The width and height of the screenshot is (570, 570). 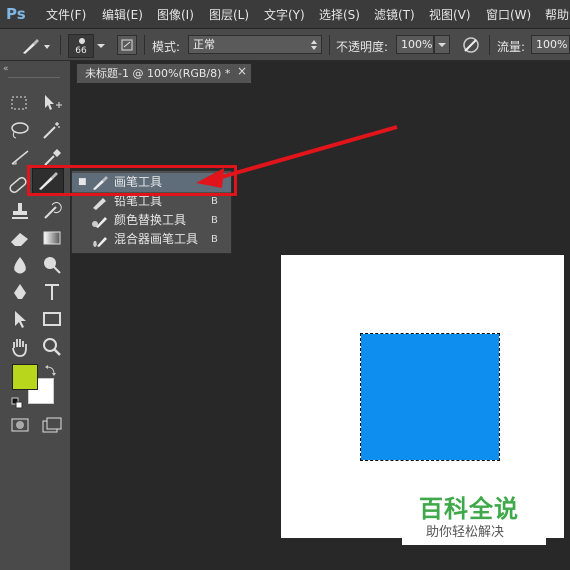 I want to click on rectangle-icon, so click(x=52, y=319).